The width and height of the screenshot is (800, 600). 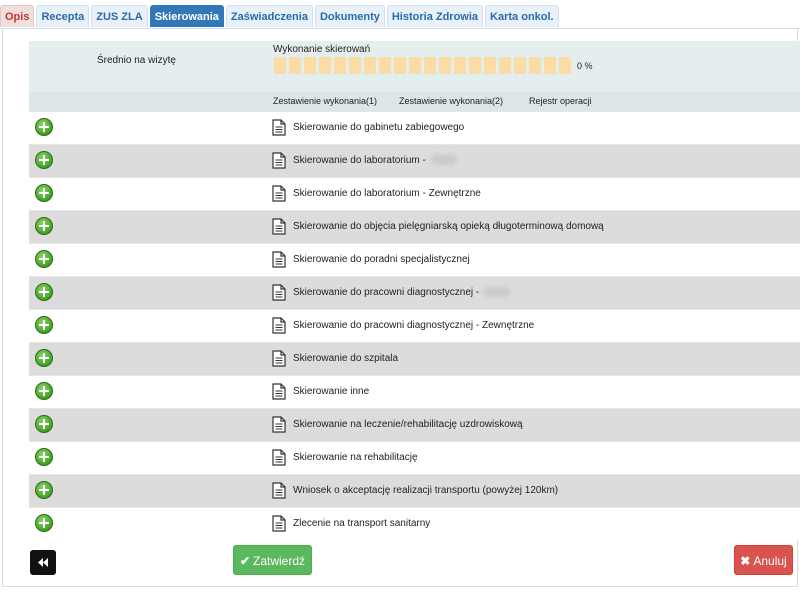 What do you see at coordinates (435, 16) in the screenshot?
I see `tab-historia-zdrowia: Historia Zdrowia` at bounding box center [435, 16].